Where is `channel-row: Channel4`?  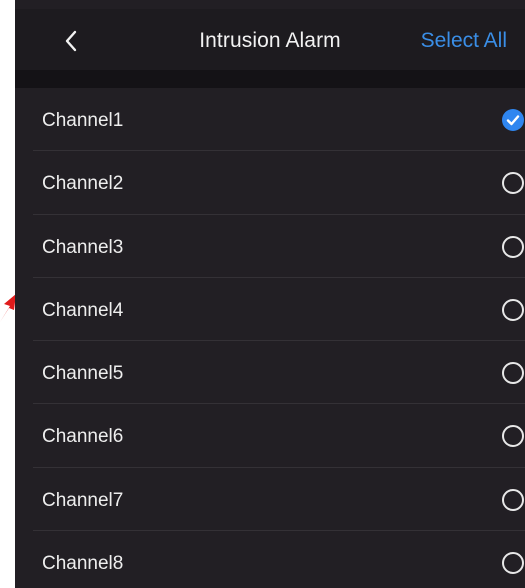
channel-row: Channel4 is located at coordinates (270, 310).